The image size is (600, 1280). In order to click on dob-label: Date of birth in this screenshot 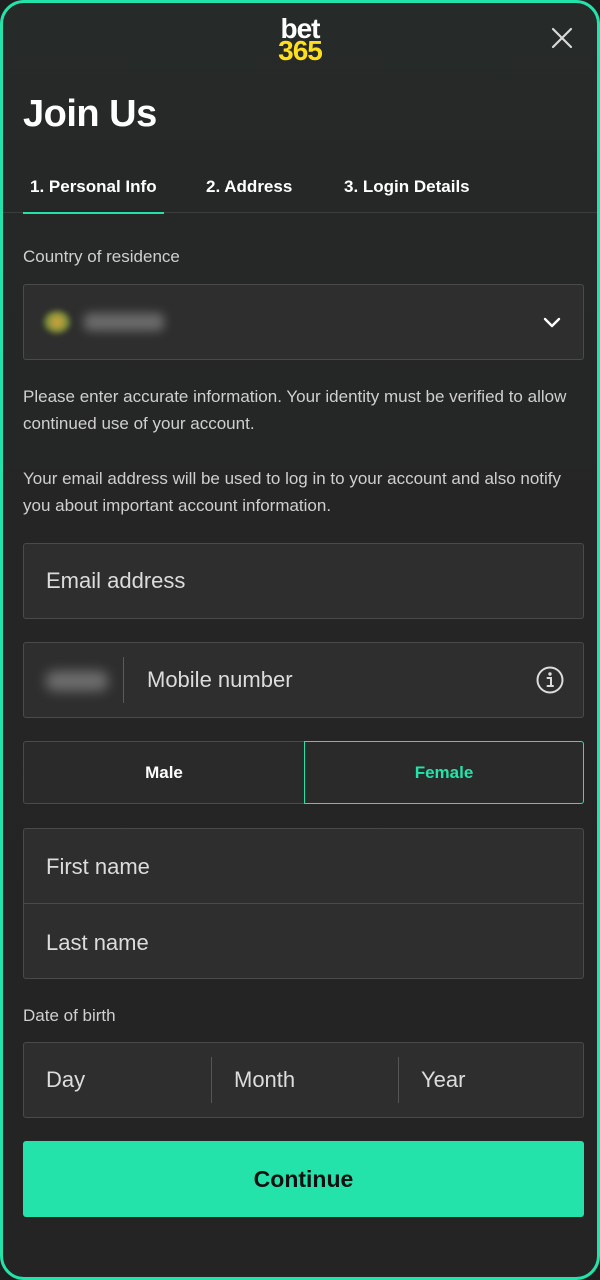, I will do `click(69, 1015)`.